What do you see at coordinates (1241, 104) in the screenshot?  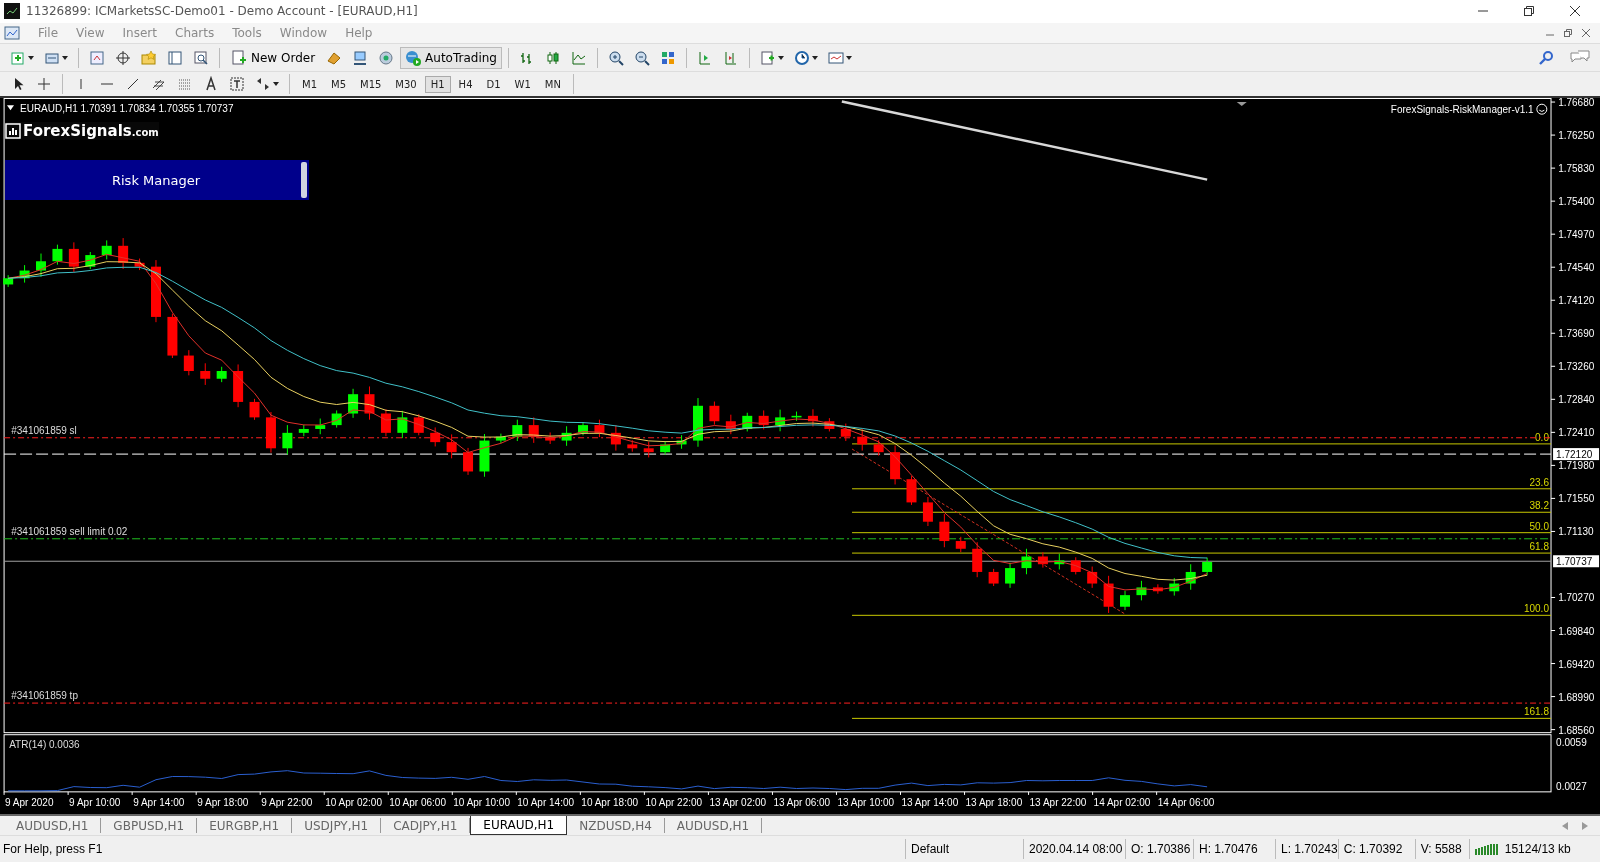 I see `chart-shift-marker-icon` at bounding box center [1241, 104].